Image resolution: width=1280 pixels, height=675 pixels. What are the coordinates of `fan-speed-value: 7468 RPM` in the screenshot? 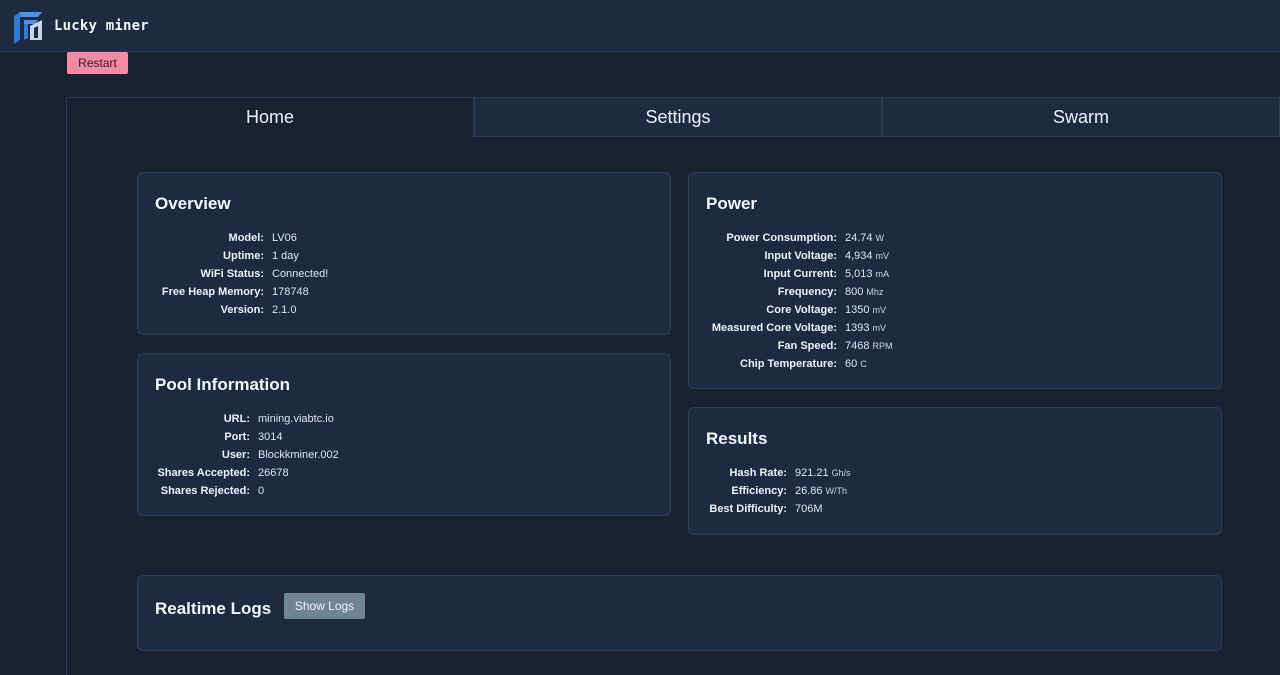 It's located at (869, 346).